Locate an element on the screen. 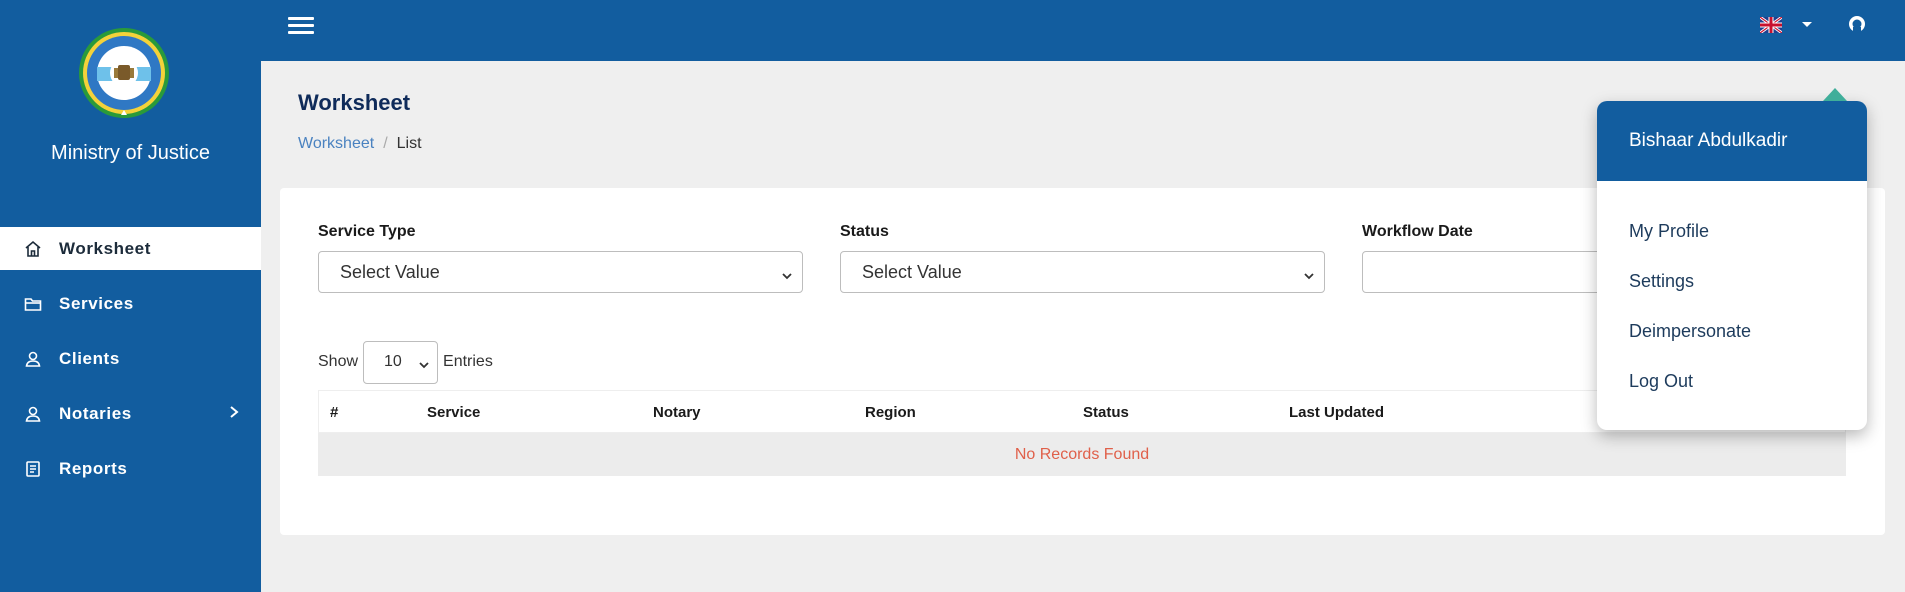 Image resolution: width=1905 pixels, height=592 pixels. uk-flag-icon is located at coordinates (1771, 25).